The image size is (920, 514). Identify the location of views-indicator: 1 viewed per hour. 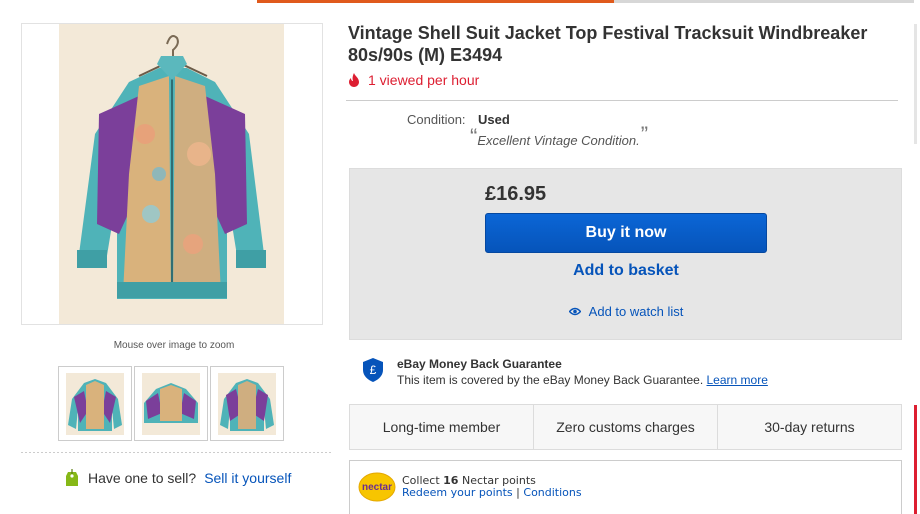
(413, 80).